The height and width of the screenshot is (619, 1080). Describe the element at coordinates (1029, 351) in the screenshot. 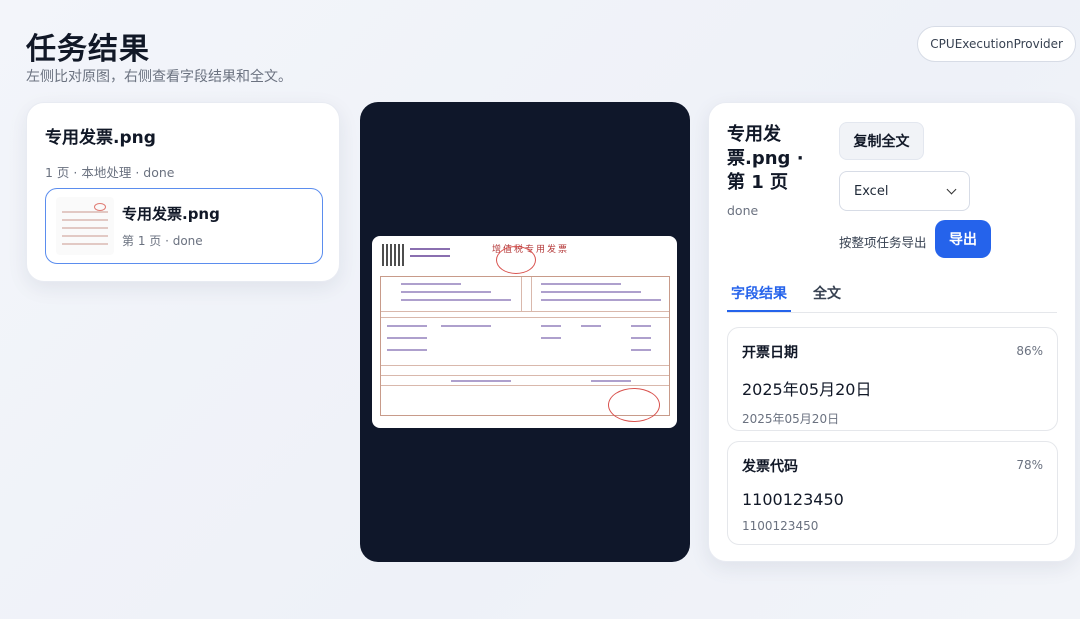

I see `field-confidence: 86%` at that location.